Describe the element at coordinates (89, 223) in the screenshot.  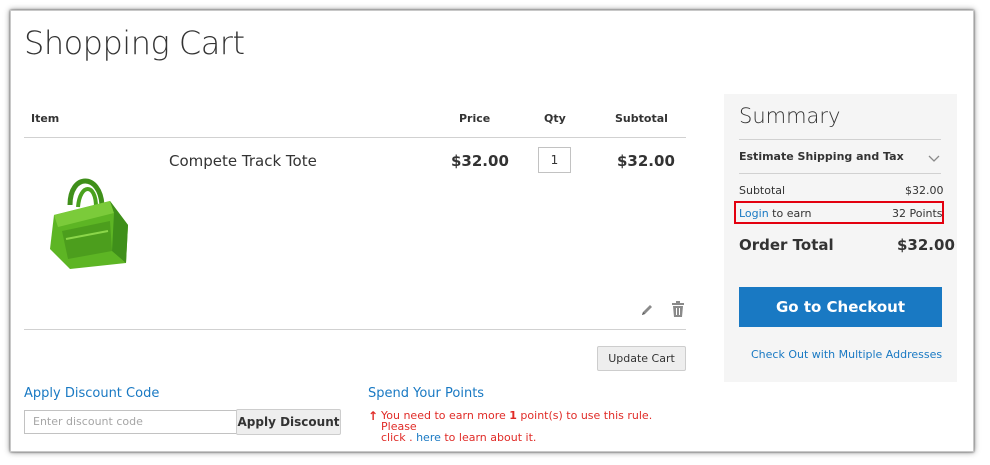
I see `tote-bag-image` at that location.